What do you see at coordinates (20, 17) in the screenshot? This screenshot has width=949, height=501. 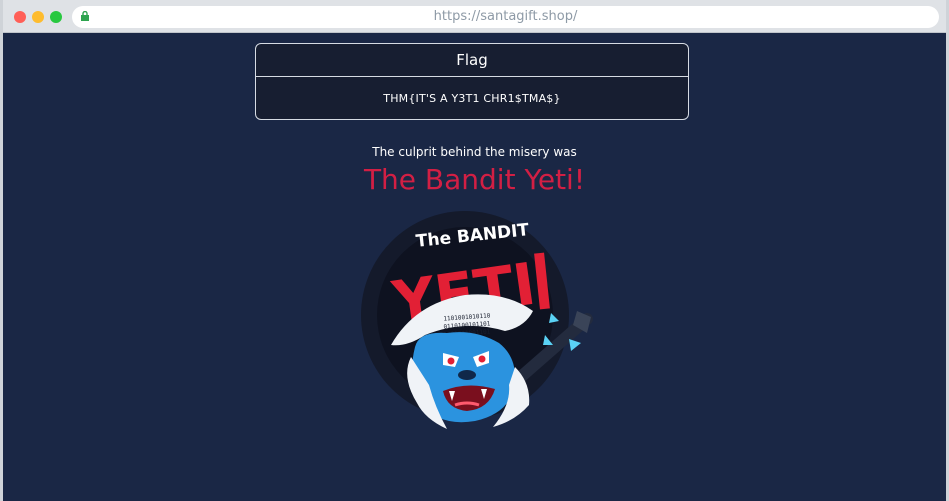 I see `close-window-button` at bounding box center [20, 17].